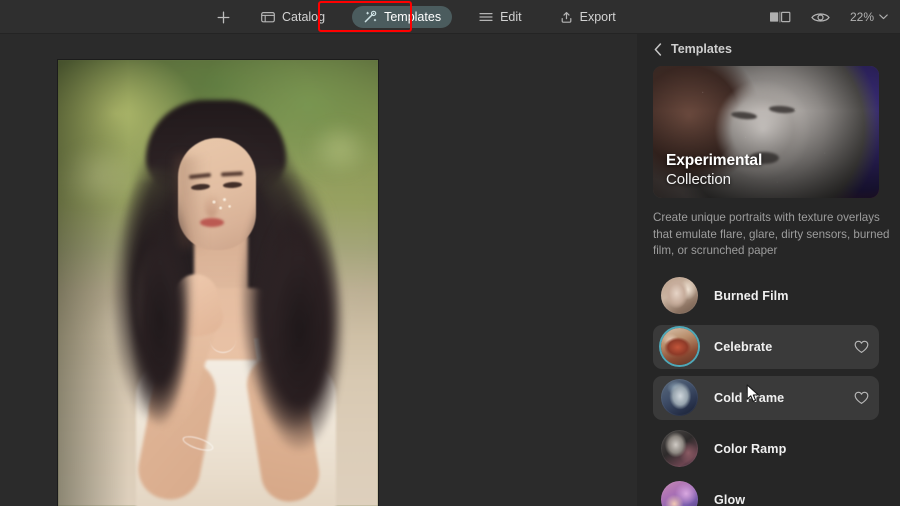 The image size is (900, 506). Describe the element at coordinates (486, 17) in the screenshot. I see `edit-sliders-icon` at that location.